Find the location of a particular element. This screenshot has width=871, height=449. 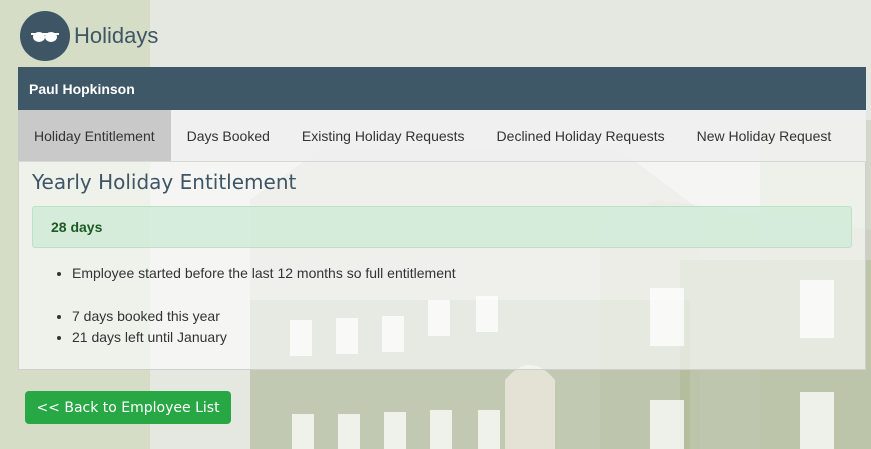

back-to-employee-list-button: << Back to Employee List is located at coordinates (128, 407).